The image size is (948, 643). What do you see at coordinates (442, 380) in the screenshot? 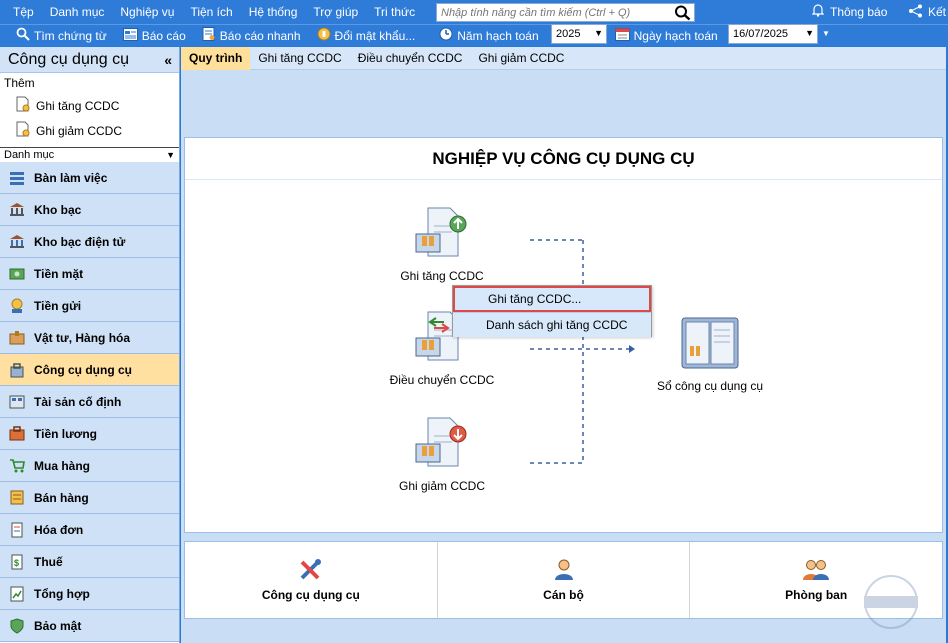
I see `workflow-node-label: Điều chuyển CCDC` at bounding box center [442, 380].